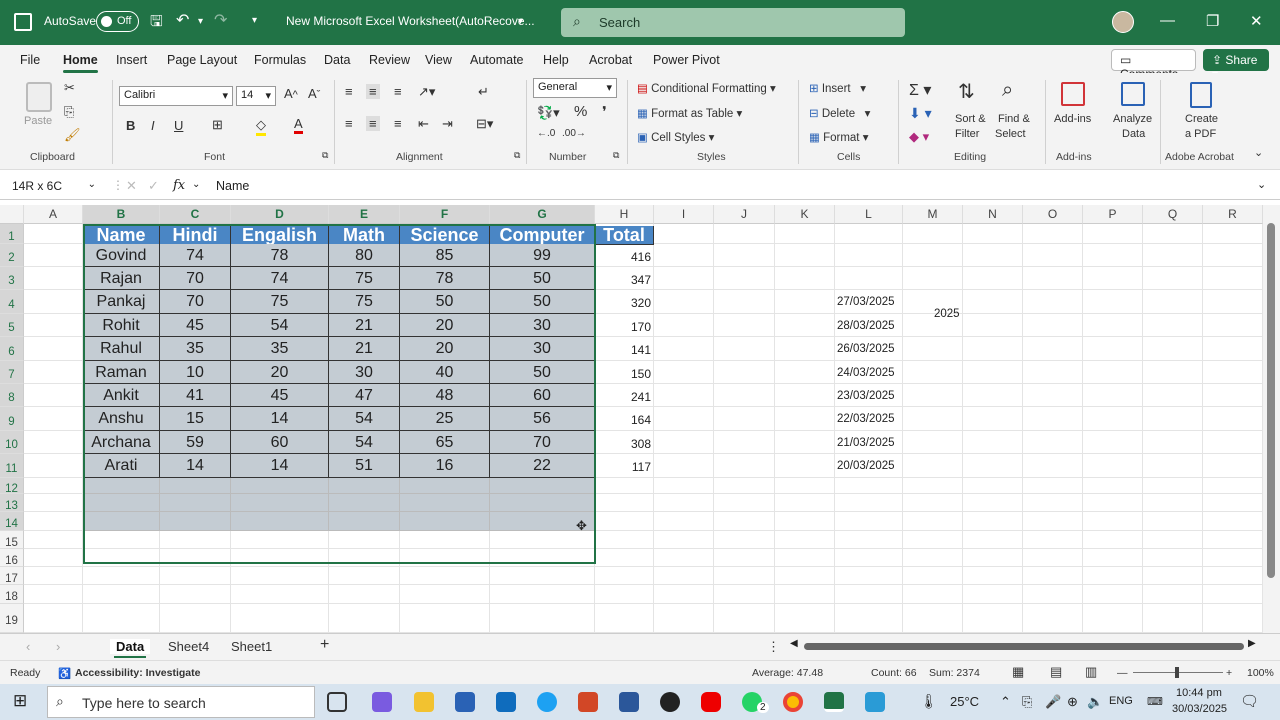 The width and height of the screenshot is (1280, 720). Describe the element at coordinates (604, 112) in the screenshot. I see `comma-style-icon: ❜` at that location.